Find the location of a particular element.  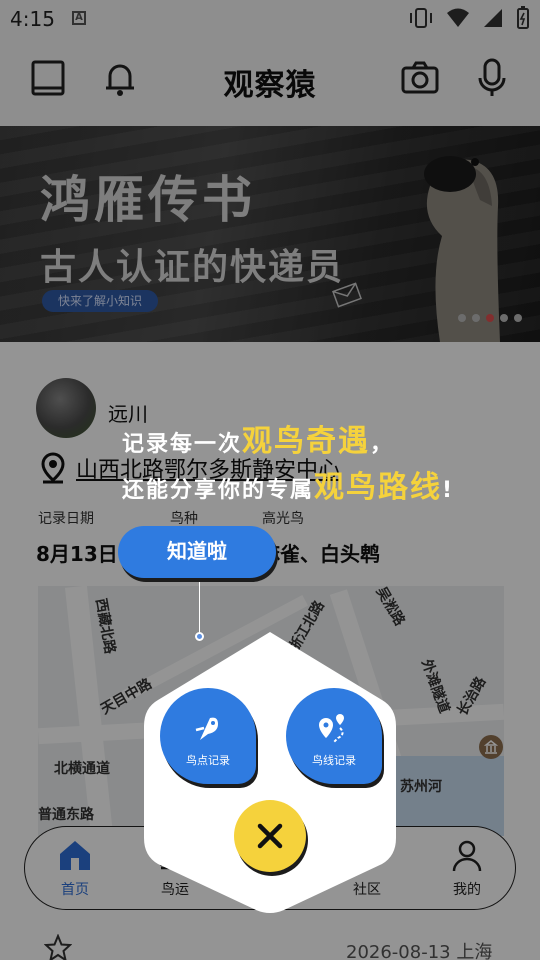

onboarding-line1-highlight: 观鸟奇遇 is located at coordinates (306, 441).